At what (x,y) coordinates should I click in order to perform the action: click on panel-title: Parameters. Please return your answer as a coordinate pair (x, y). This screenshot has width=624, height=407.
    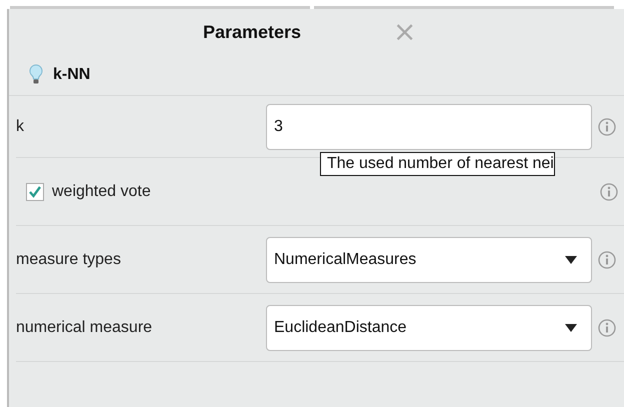
    Looking at the image, I should click on (252, 32).